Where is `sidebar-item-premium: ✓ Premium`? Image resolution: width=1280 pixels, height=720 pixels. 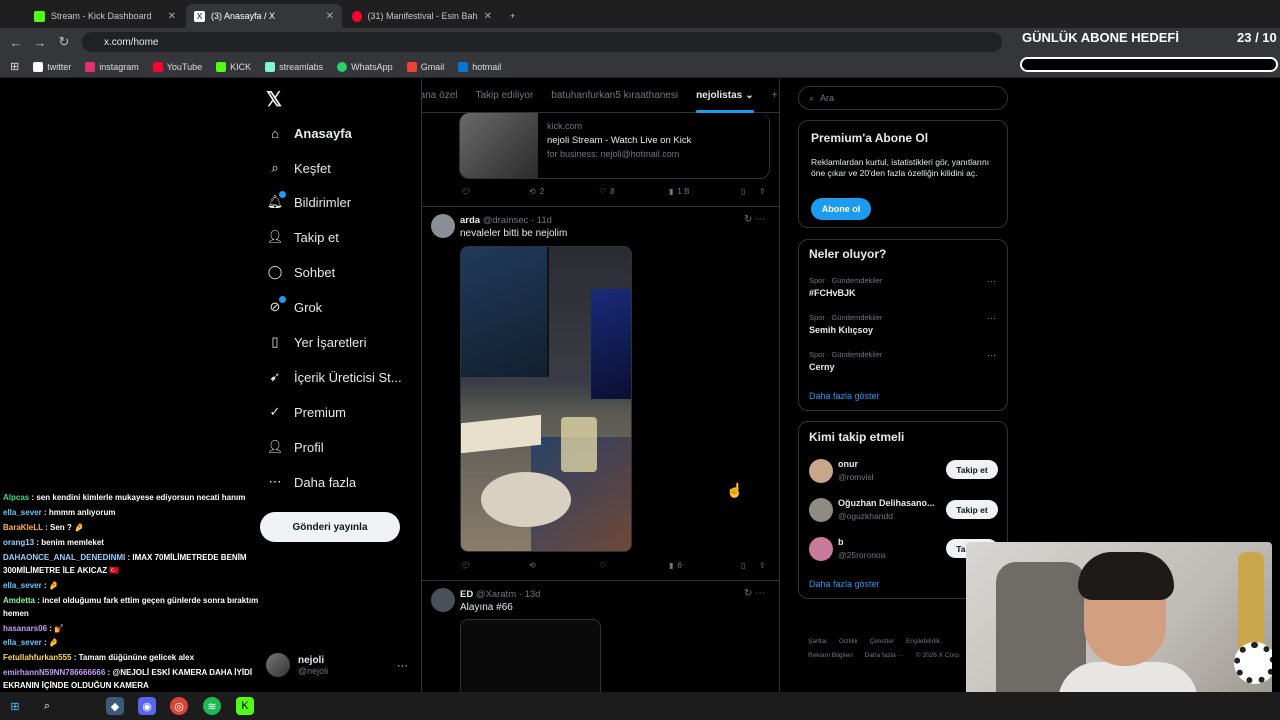
sidebar-item-premium: ✓ Premium is located at coordinates (307, 412).